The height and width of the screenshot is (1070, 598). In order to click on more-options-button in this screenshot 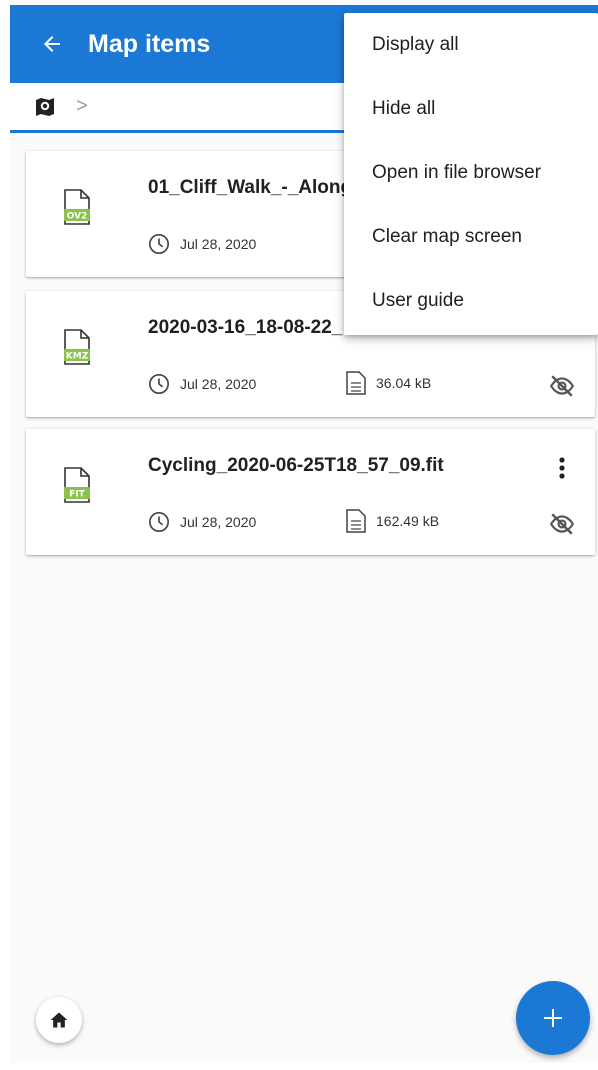, I will do `click(562, 468)`.